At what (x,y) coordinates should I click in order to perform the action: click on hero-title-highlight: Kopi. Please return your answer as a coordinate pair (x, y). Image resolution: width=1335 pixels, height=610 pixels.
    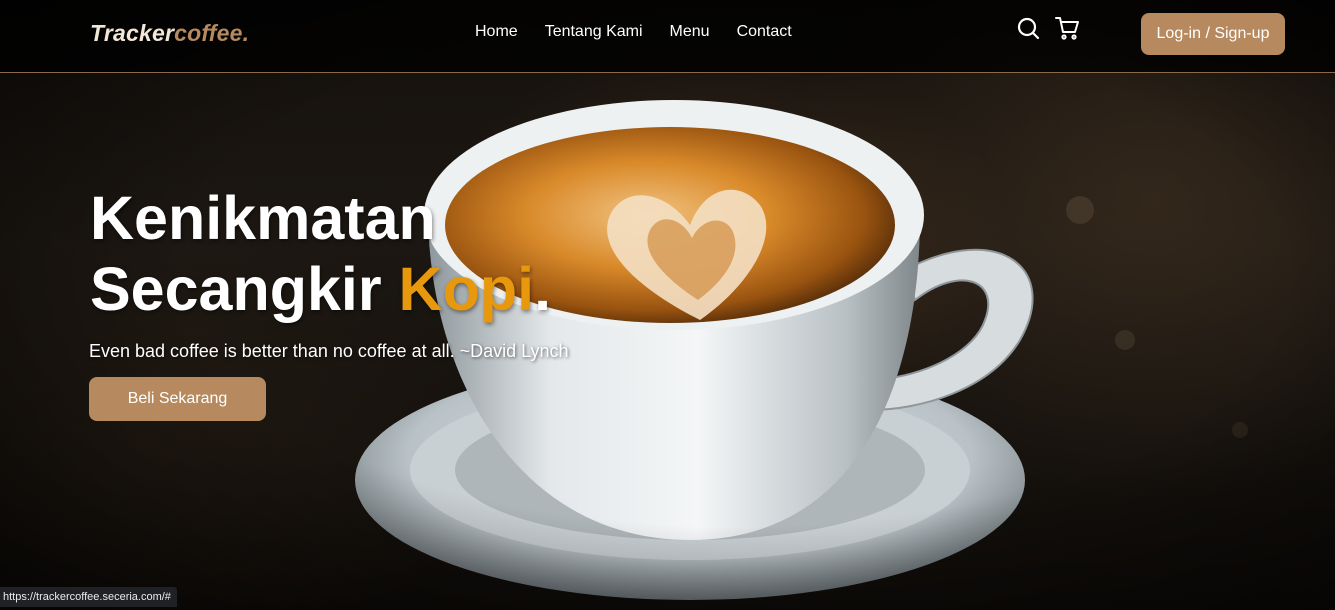
    Looking at the image, I should click on (466, 289).